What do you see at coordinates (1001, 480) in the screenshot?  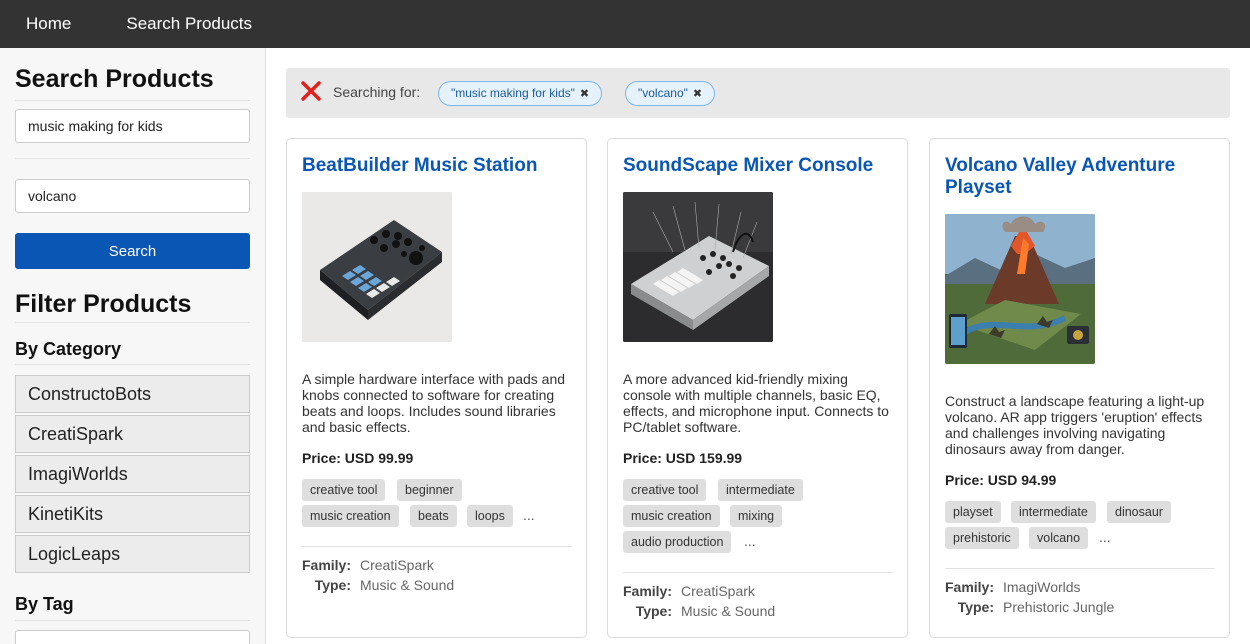 I see `product-price: Price: USD 94.99` at bounding box center [1001, 480].